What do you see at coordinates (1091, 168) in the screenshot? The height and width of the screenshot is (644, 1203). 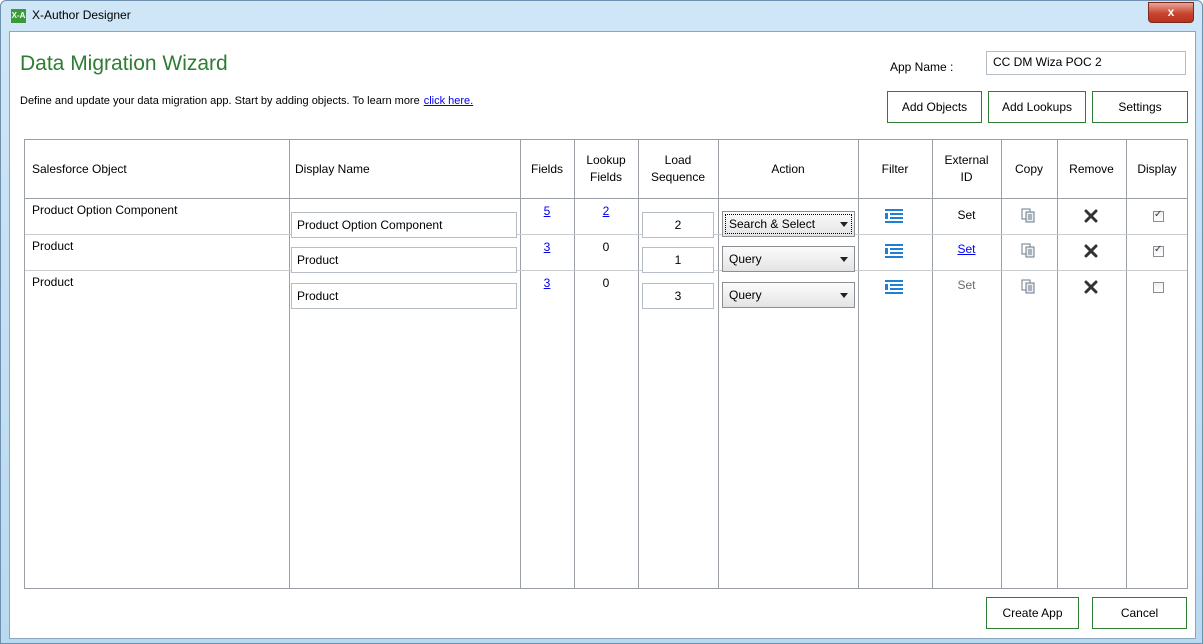 I see `col-header-remove: Remove` at bounding box center [1091, 168].